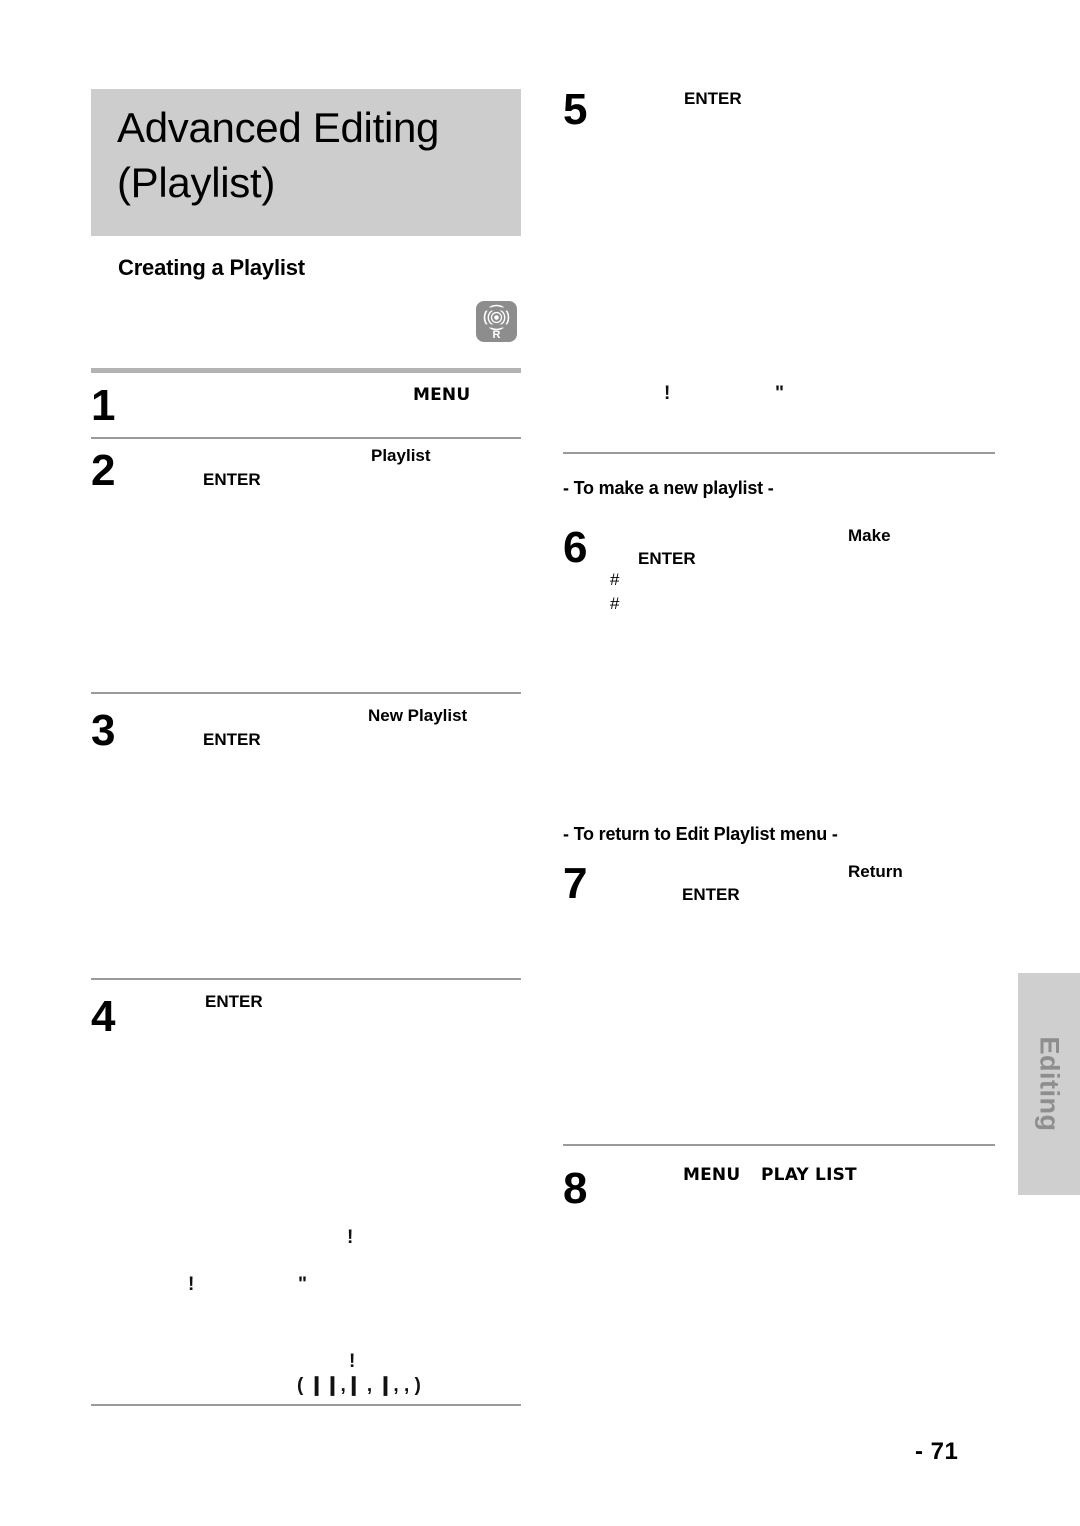 Image resolution: width=1080 pixels, height=1526 pixels. What do you see at coordinates (211, 267) in the screenshot?
I see `section-heading: Creating a Playlist` at bounding box center [211, 267].